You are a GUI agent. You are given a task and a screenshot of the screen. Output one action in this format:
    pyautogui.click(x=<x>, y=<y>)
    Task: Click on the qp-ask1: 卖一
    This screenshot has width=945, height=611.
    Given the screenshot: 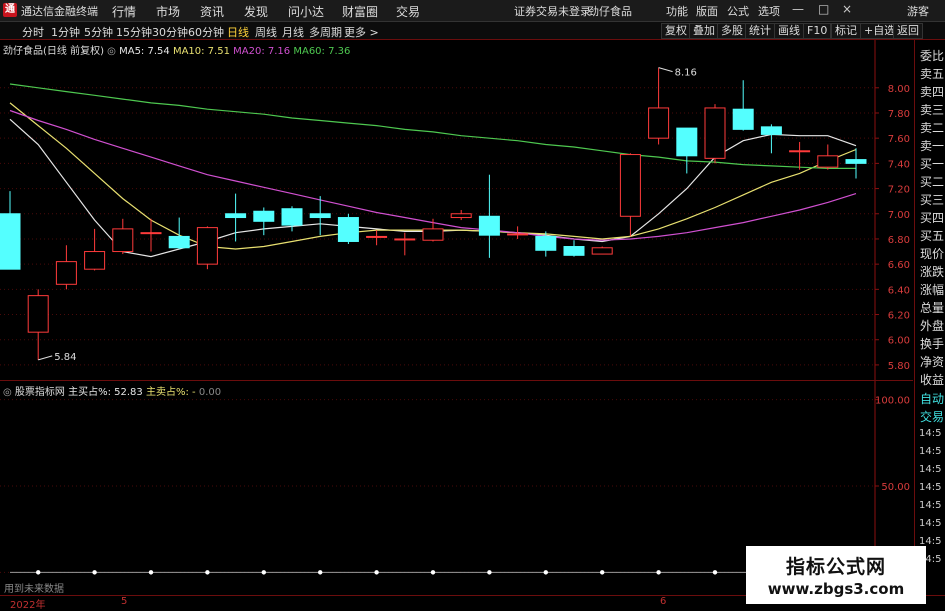 What is the action you would take?
    pyautogui.click(x=932, y=146)
    